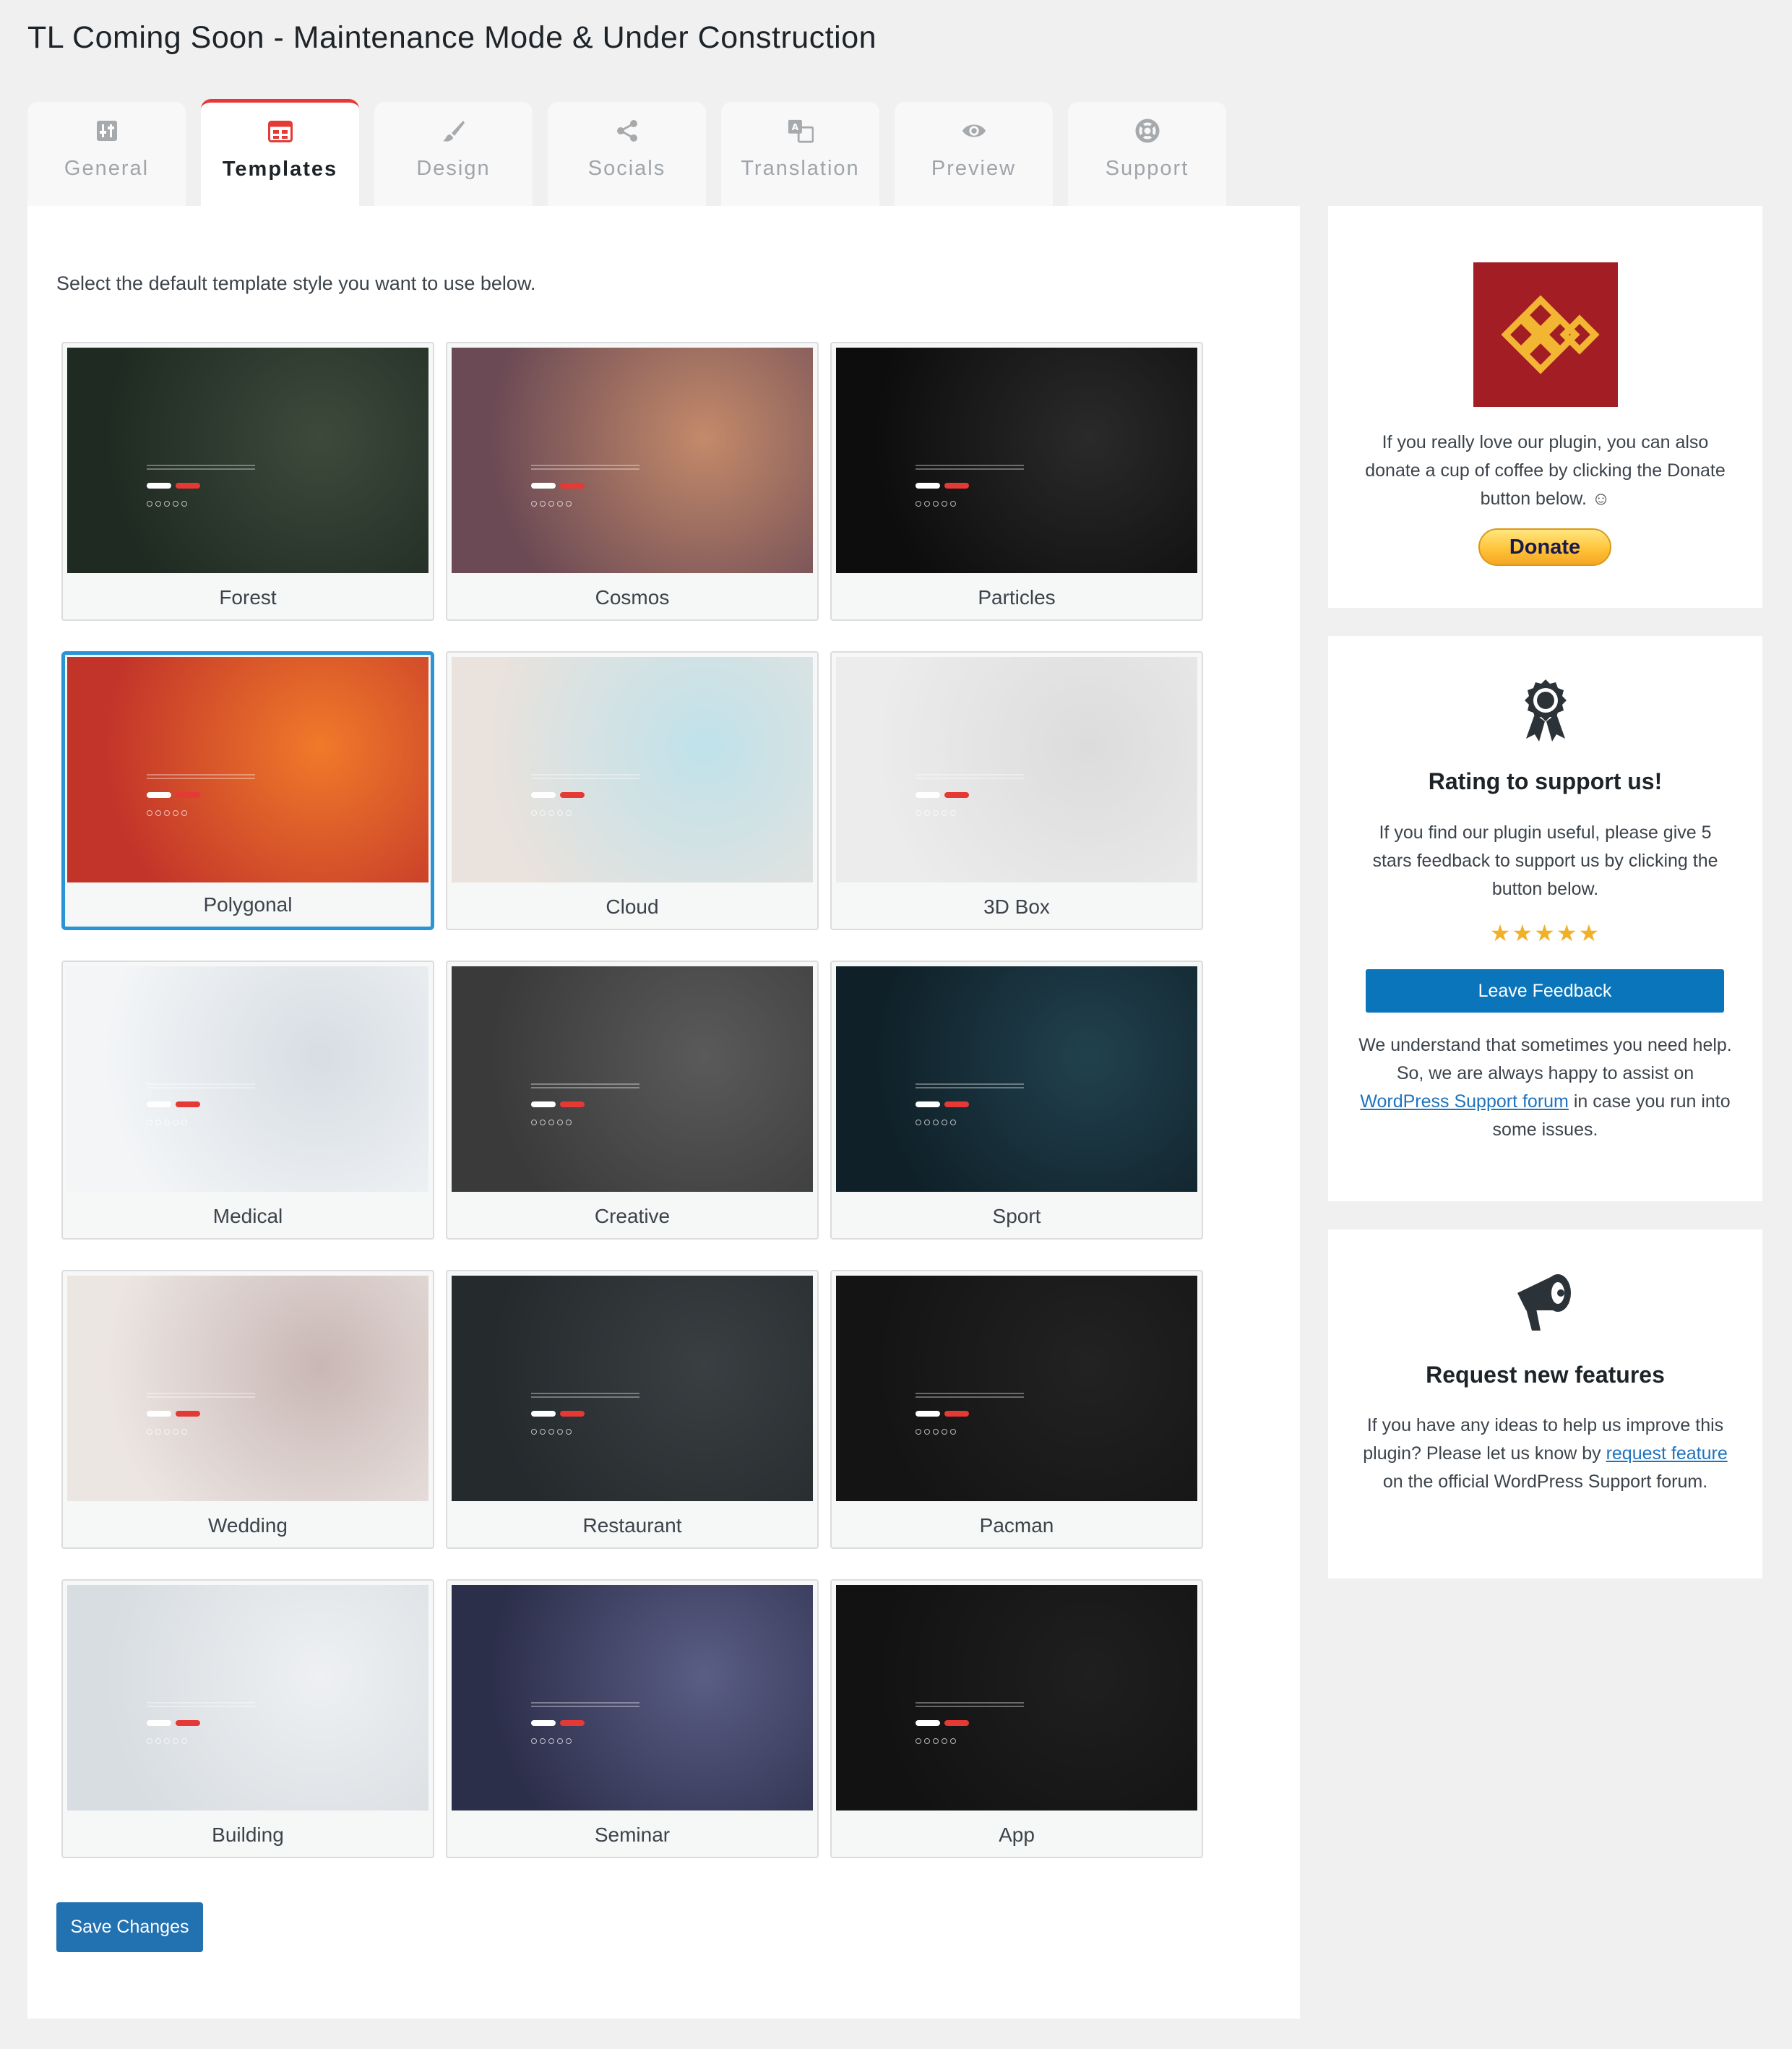 Image resolution: width=1792 pixels, height=2049 pixels. Describe the element at coordinates (1017, 1835) in the screenshot. I see `template-label: App` at that location.